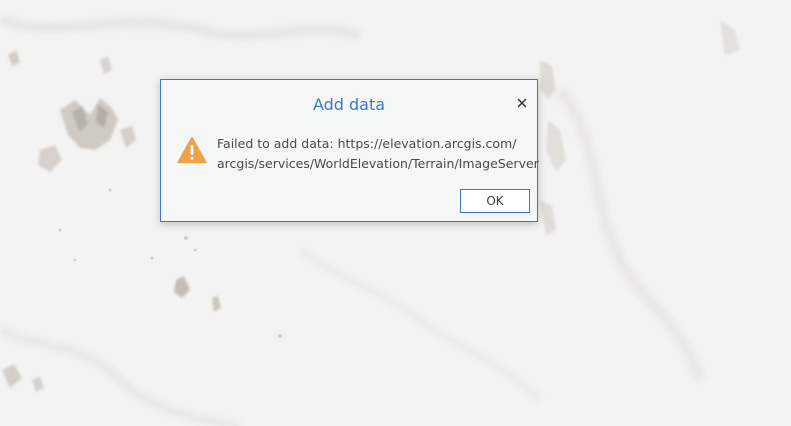 The width and height of the screenshot is (791, 426). I want to click on warning-triangle-icon, so click(192, 150).